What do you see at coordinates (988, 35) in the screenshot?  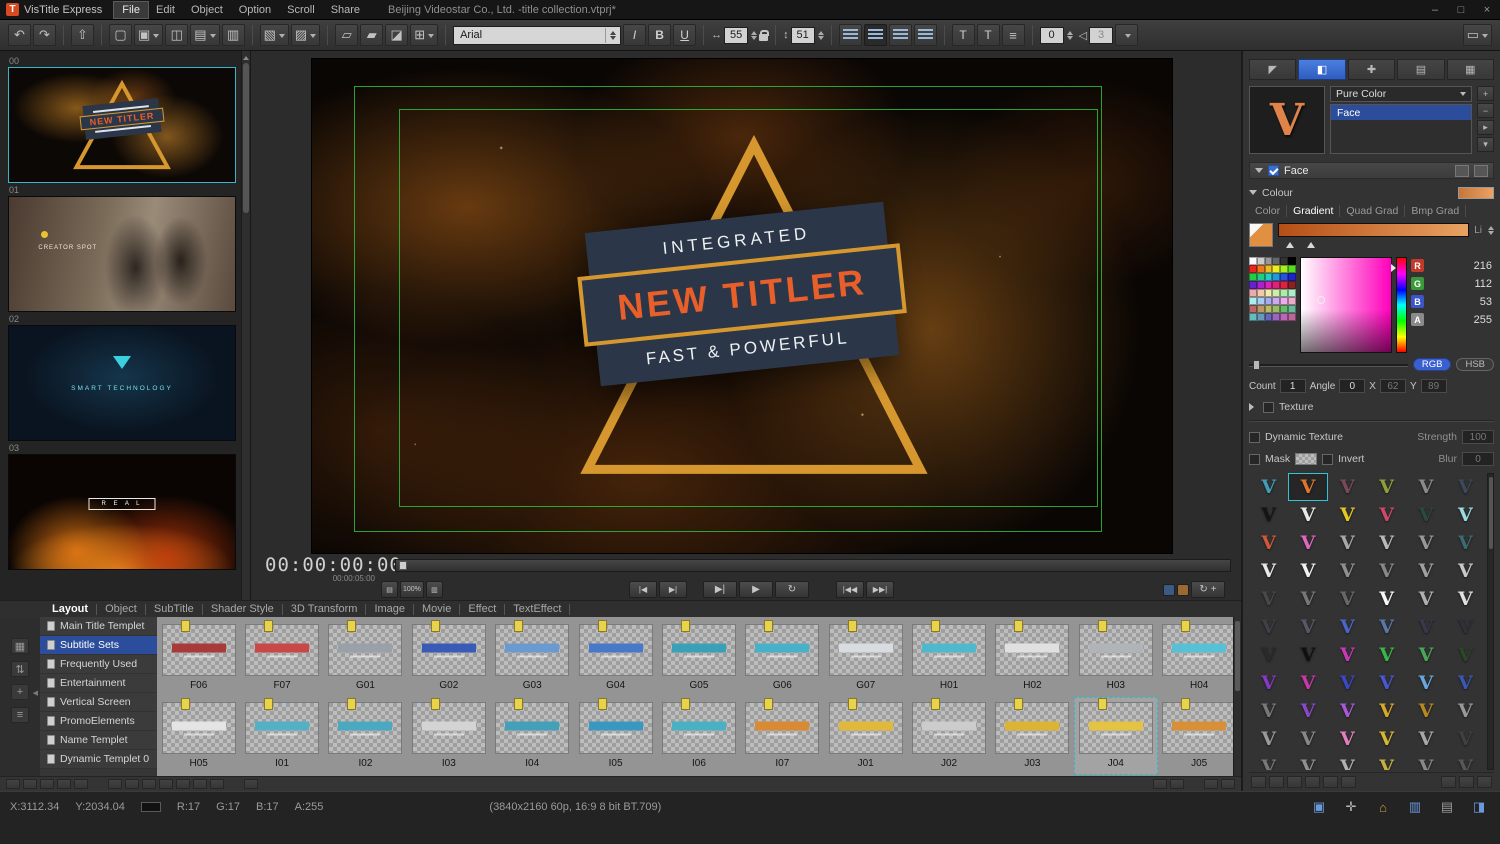 I see `text-direction-button: T` at bounding box center [988, 35].